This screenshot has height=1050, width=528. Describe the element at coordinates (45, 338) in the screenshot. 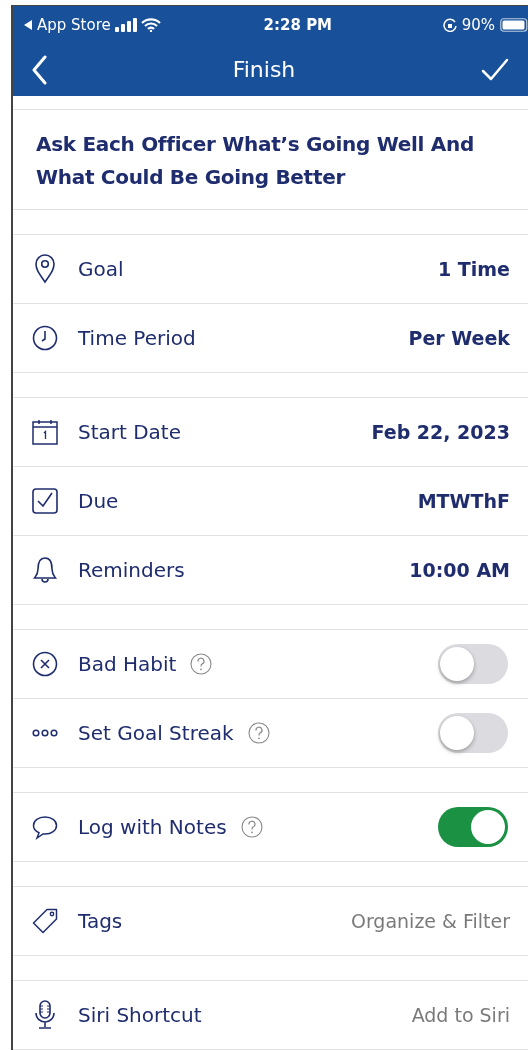

I see `clock-icon` at that location.